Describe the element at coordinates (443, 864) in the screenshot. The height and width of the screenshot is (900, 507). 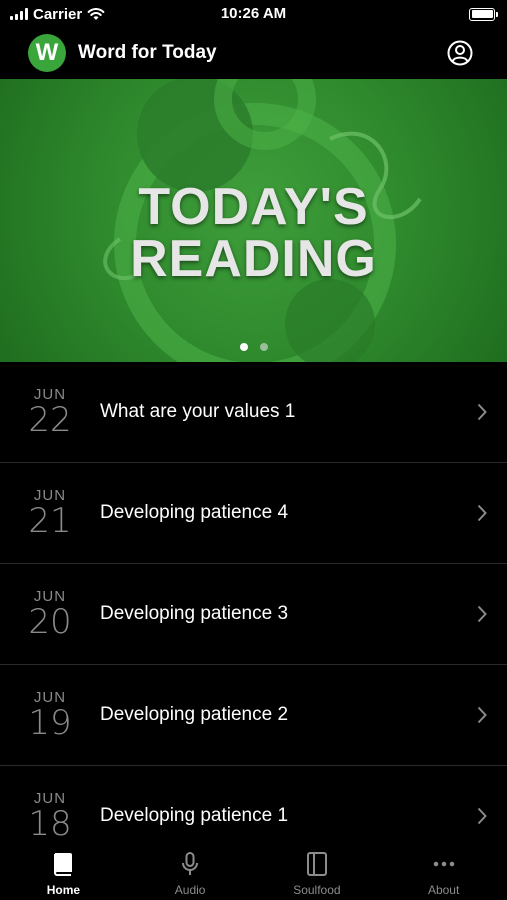
I see `more-dots-icon` at that location.